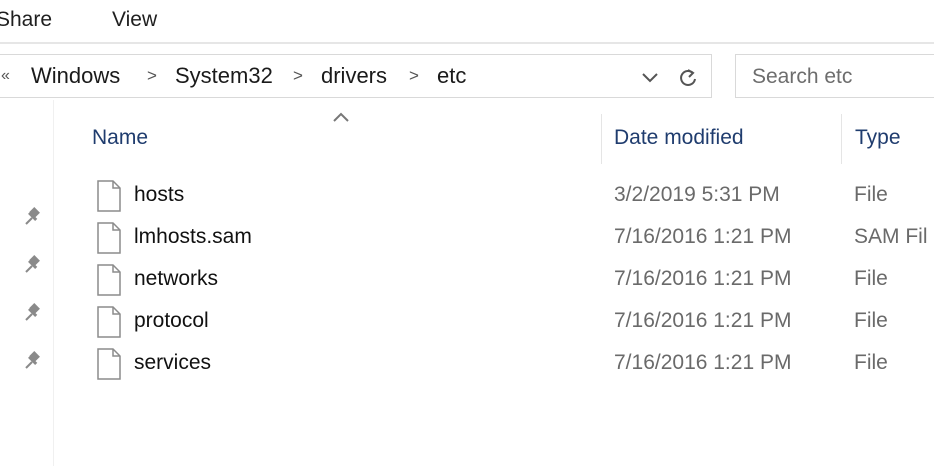 This screenshot has height=466, width=934. Describe the element at coordinates (507, 281) in the screenshot. I see `file-row: networks 7/16/2016 1:21 PM File` at that location.